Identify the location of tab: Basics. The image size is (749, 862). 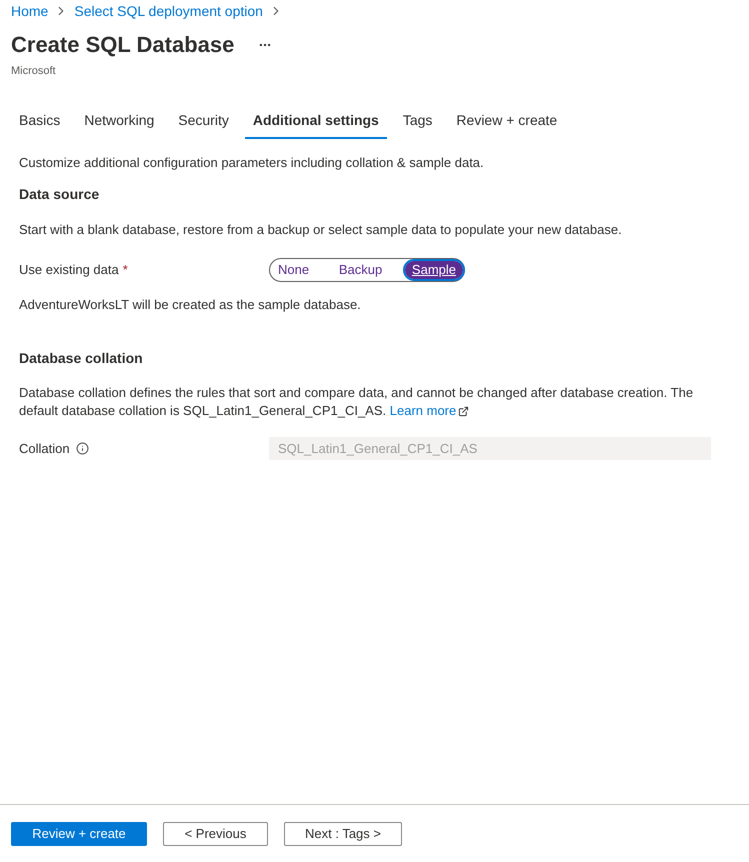
(39, 124).